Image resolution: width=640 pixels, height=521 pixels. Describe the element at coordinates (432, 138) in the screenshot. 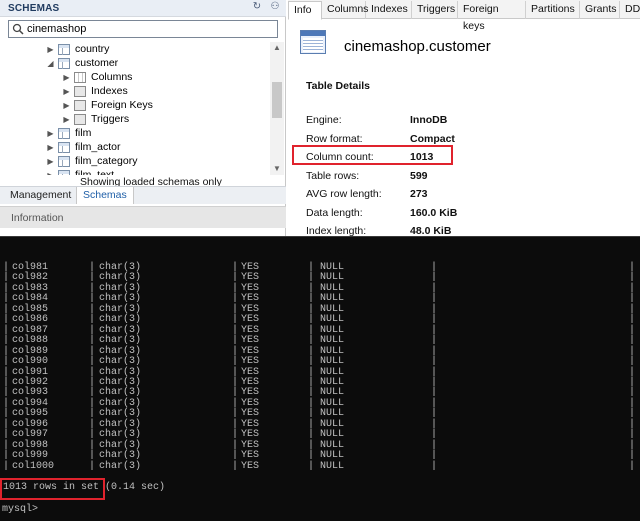

I see `detail-value: Compact` at that location.